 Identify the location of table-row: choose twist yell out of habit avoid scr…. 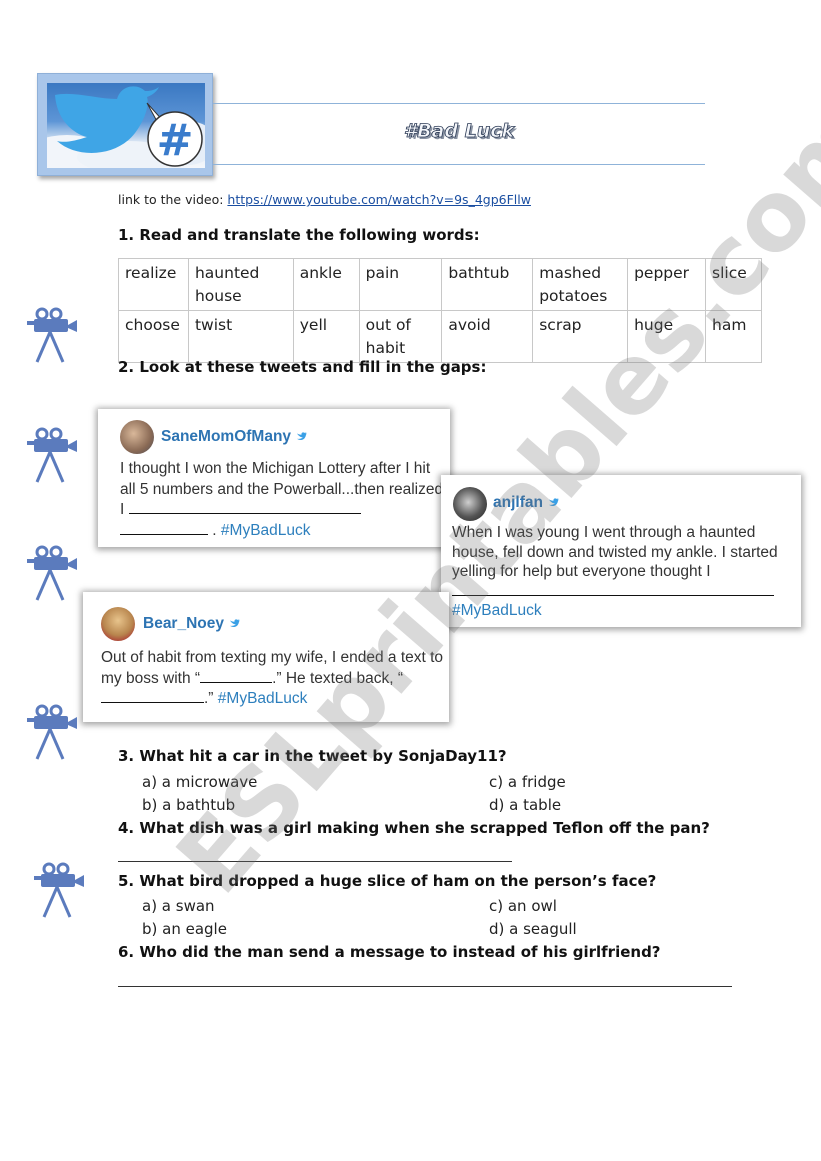
(440, 336).